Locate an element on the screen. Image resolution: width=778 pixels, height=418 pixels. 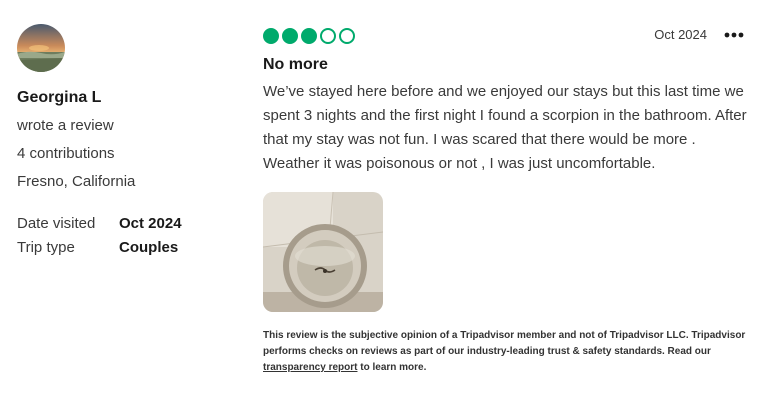
review-title: No more is located at coordinates (295, 64).